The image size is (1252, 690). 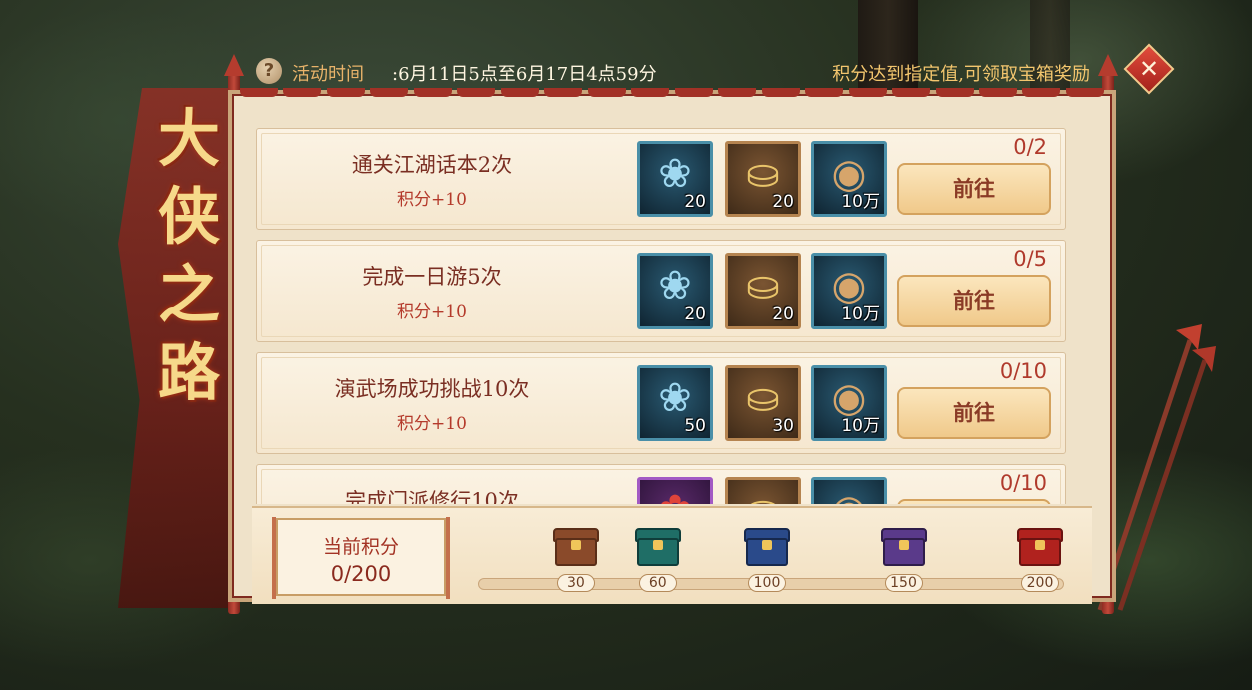 I want to click on close-button: ✕, so click(x=1149, y=69).